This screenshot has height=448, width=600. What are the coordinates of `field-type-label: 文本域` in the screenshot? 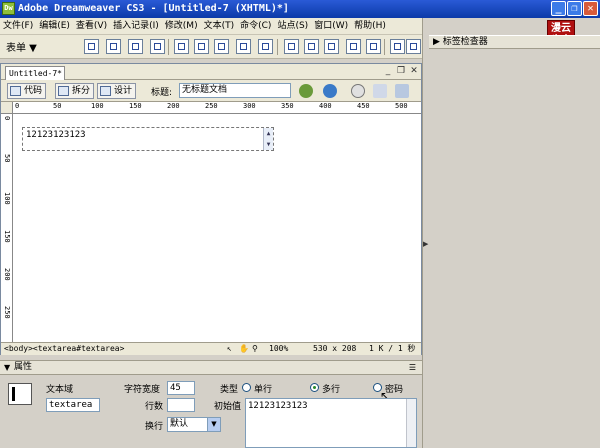 It's located at (60, 390).